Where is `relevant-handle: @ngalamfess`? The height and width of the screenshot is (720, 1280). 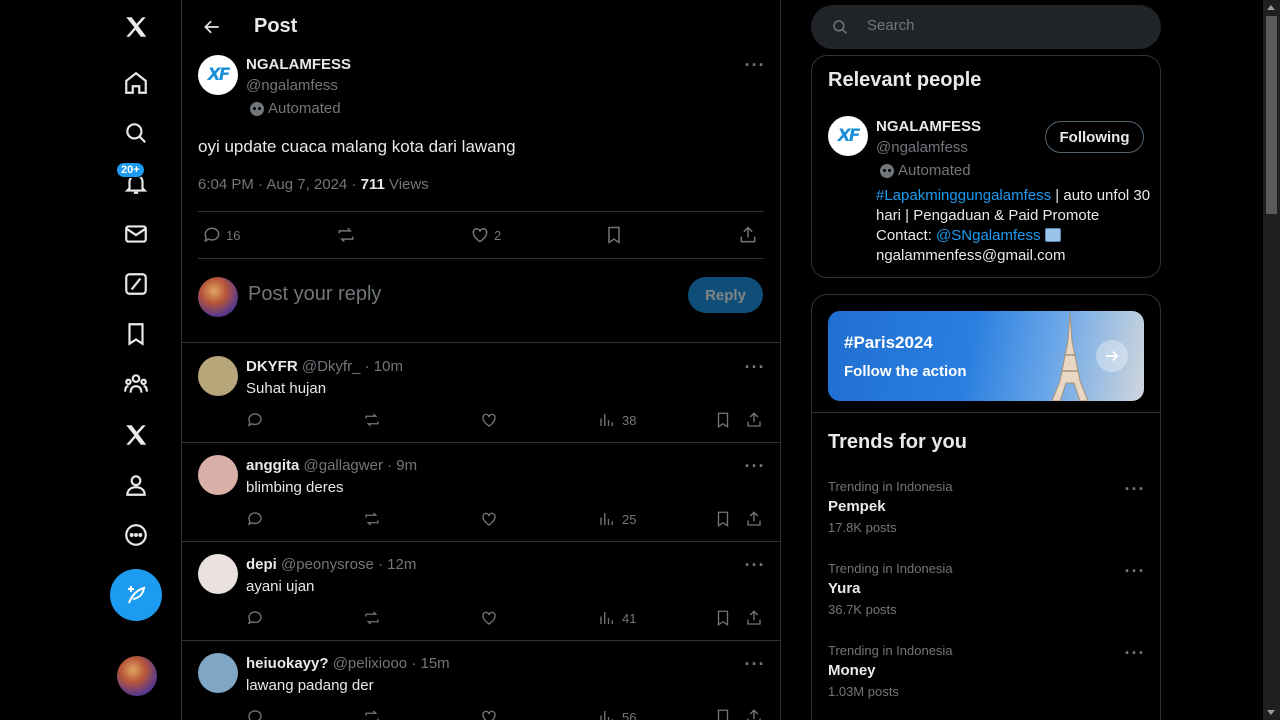
relevant-handle: @ngalamfess is located at coordinates (922, 147).